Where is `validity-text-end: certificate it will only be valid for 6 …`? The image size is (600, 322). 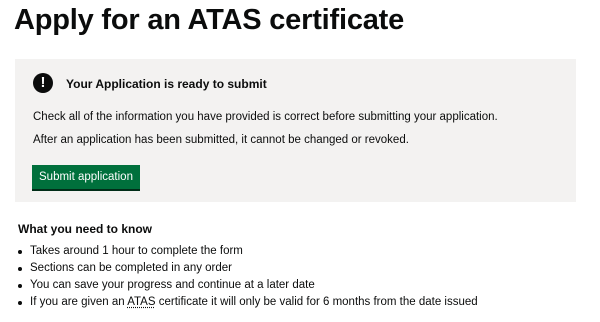
validity-text-end: certificate it will only be valid for 6 … is located at coordinates (316, 302).